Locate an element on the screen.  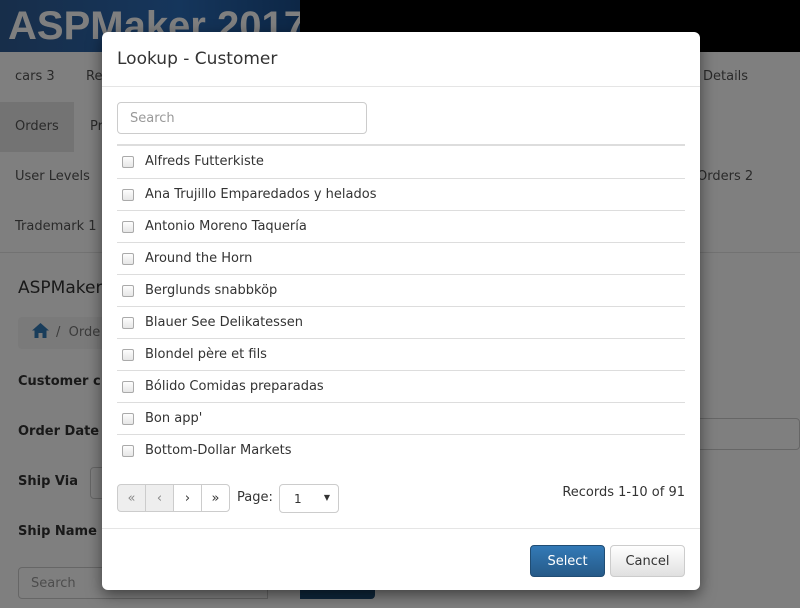
cancel-button: Cancel is located at coordinates (647, 561).